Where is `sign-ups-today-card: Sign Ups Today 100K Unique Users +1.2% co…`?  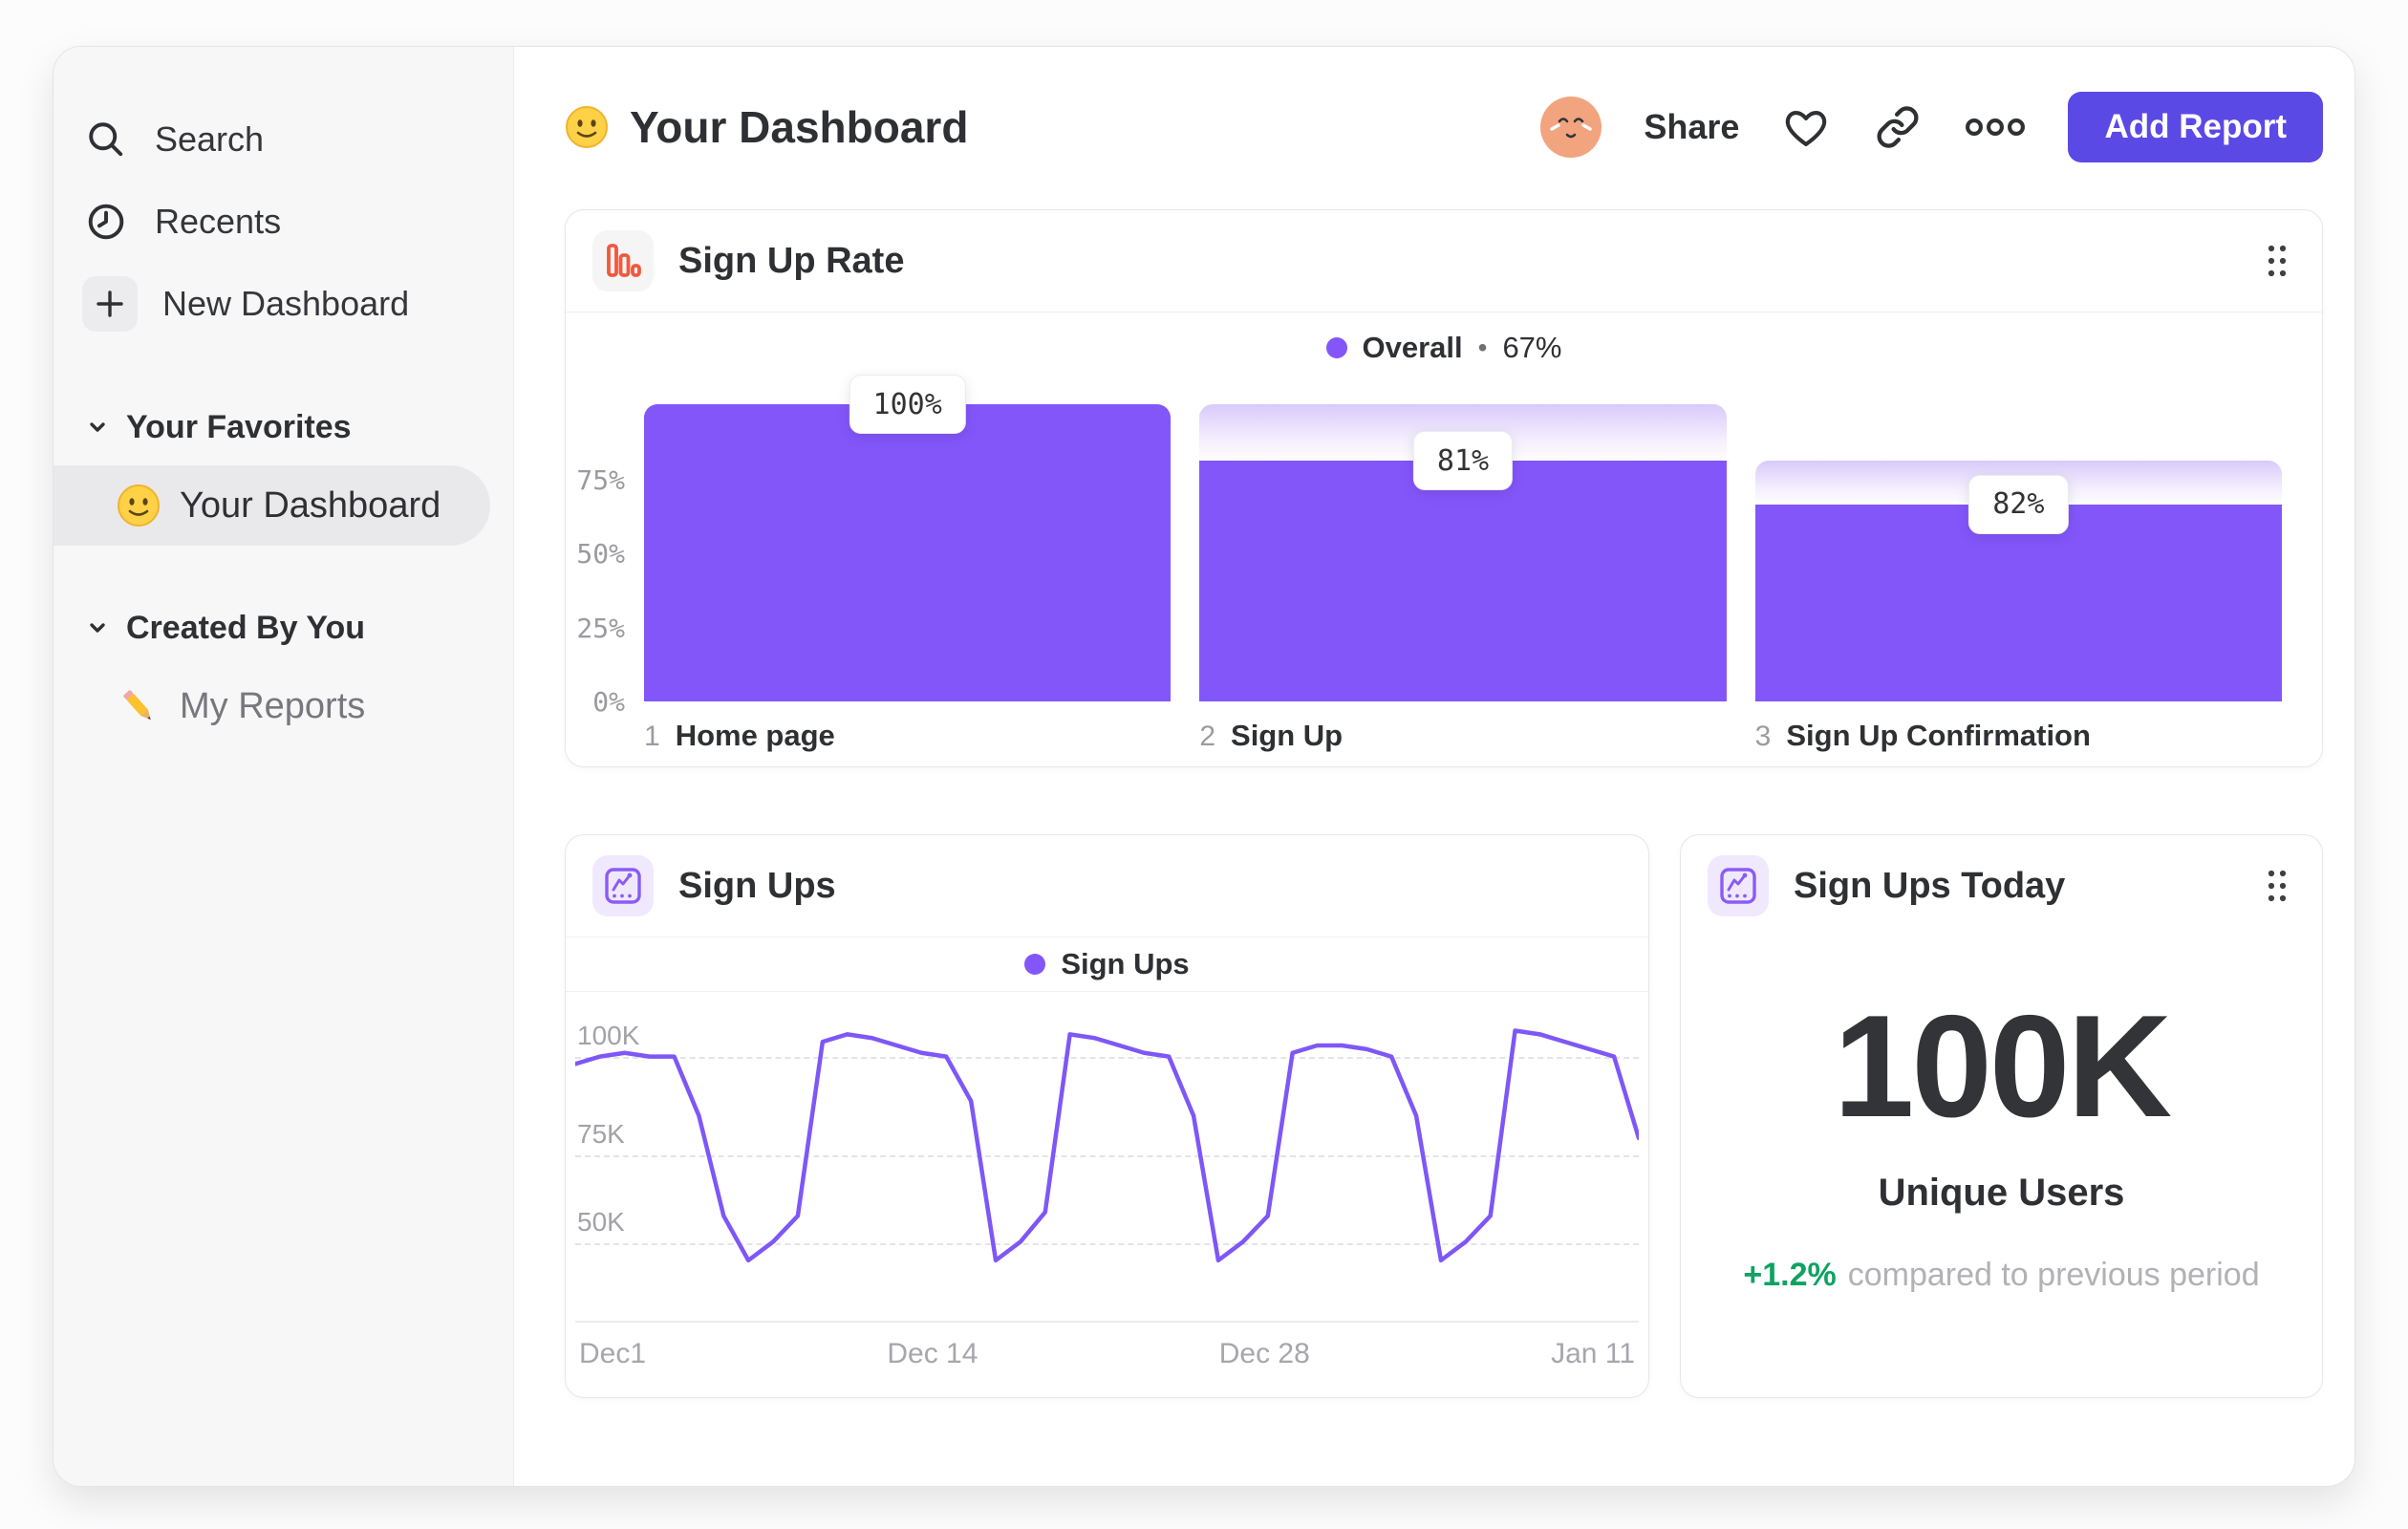
sign-ups-today-card: Sign Ups Today 100K Unique Users +1.2% co… is located at coordinates (2001, 1116).